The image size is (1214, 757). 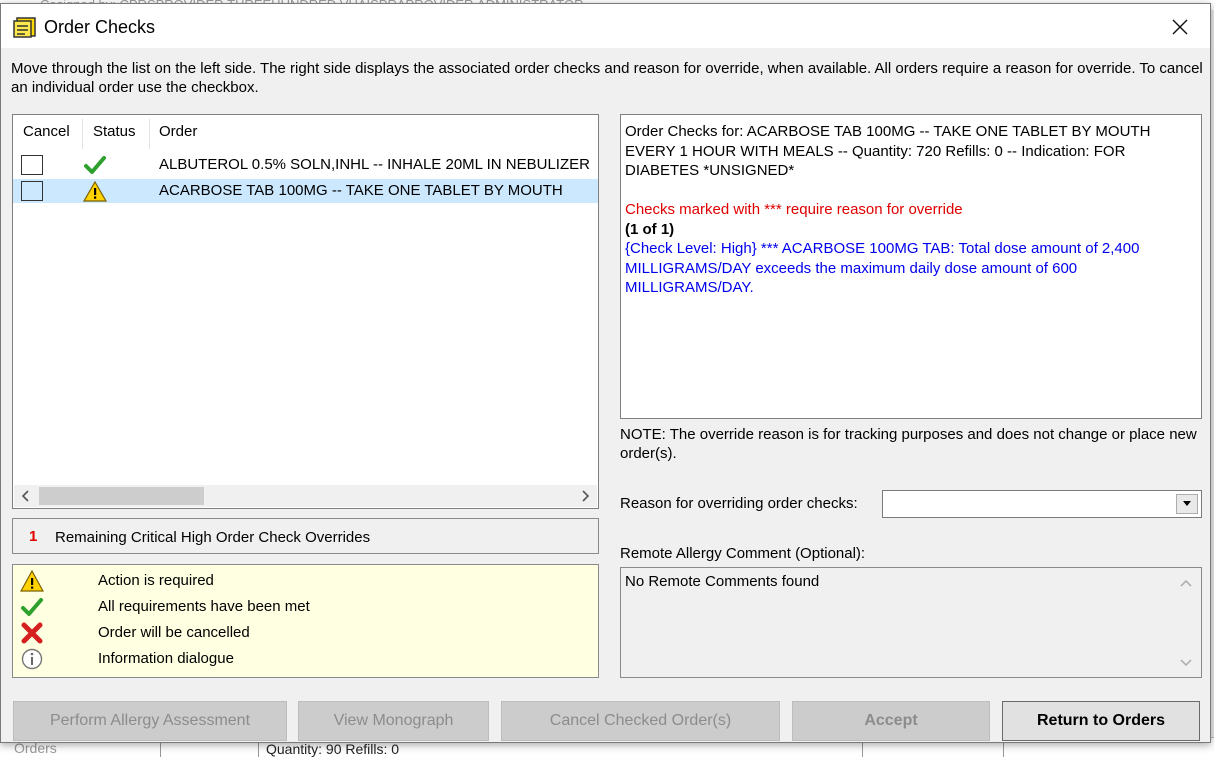 I want to click on legend-item: Order will be cancelled, so click(x=305, y=633).